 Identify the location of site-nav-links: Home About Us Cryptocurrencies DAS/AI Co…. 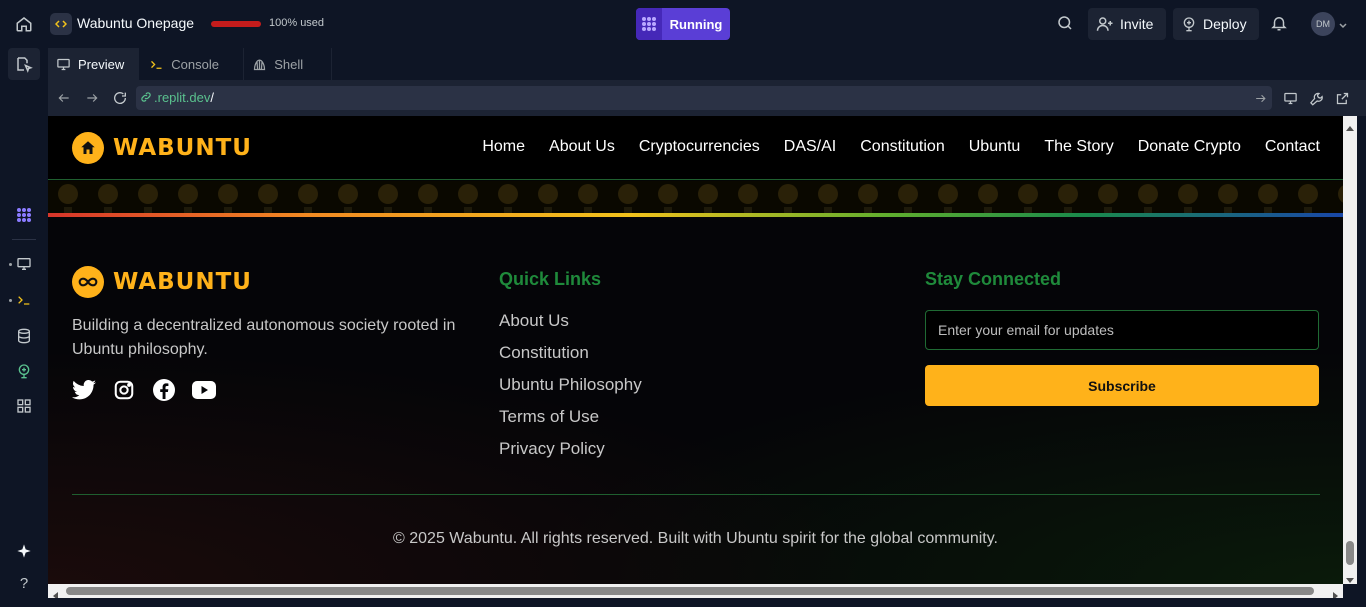
(901, 147).